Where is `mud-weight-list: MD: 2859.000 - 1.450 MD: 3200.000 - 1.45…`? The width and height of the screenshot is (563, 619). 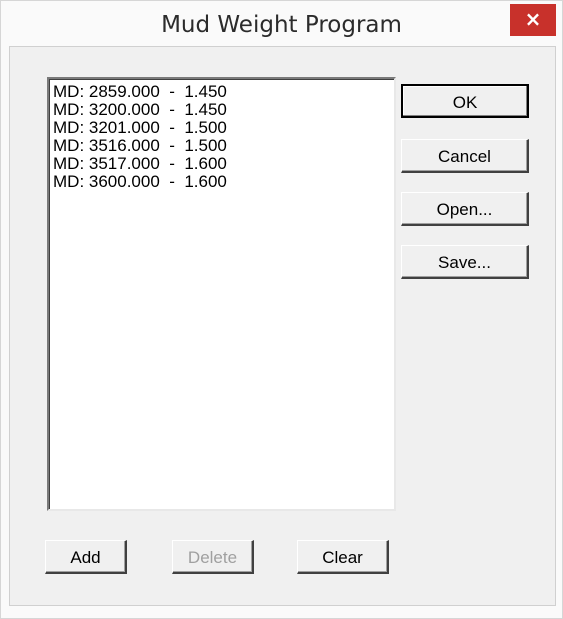 mud-weight-list: MD: 2859.000 - 1.450 MD: 3200.000 - 1.45… is located at coordinates (221, 135).